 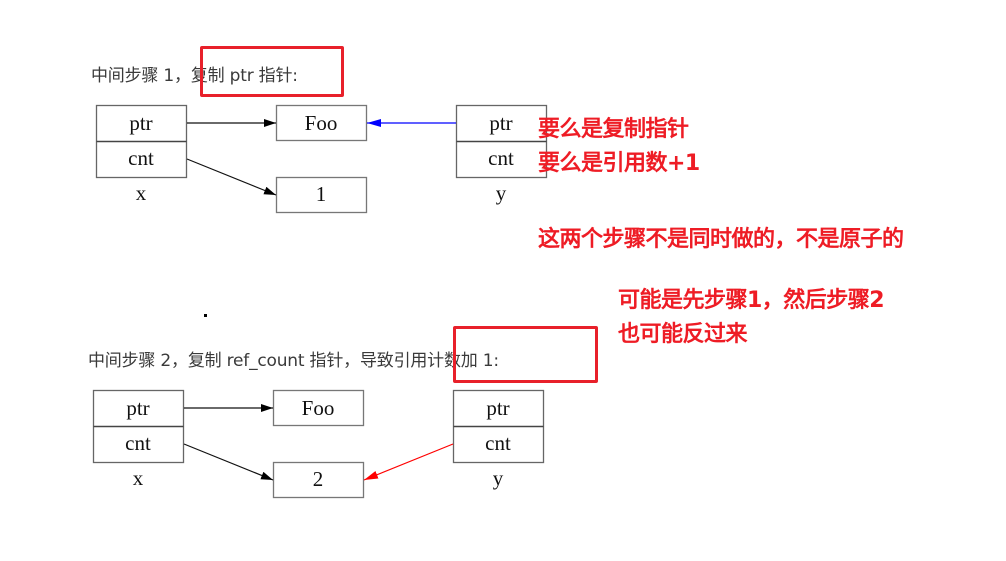 What do you see at coordinates (138, 443) in the screenshot?
I see `step2-x-cnt-field: cnt` at bounding box center [138, 443].